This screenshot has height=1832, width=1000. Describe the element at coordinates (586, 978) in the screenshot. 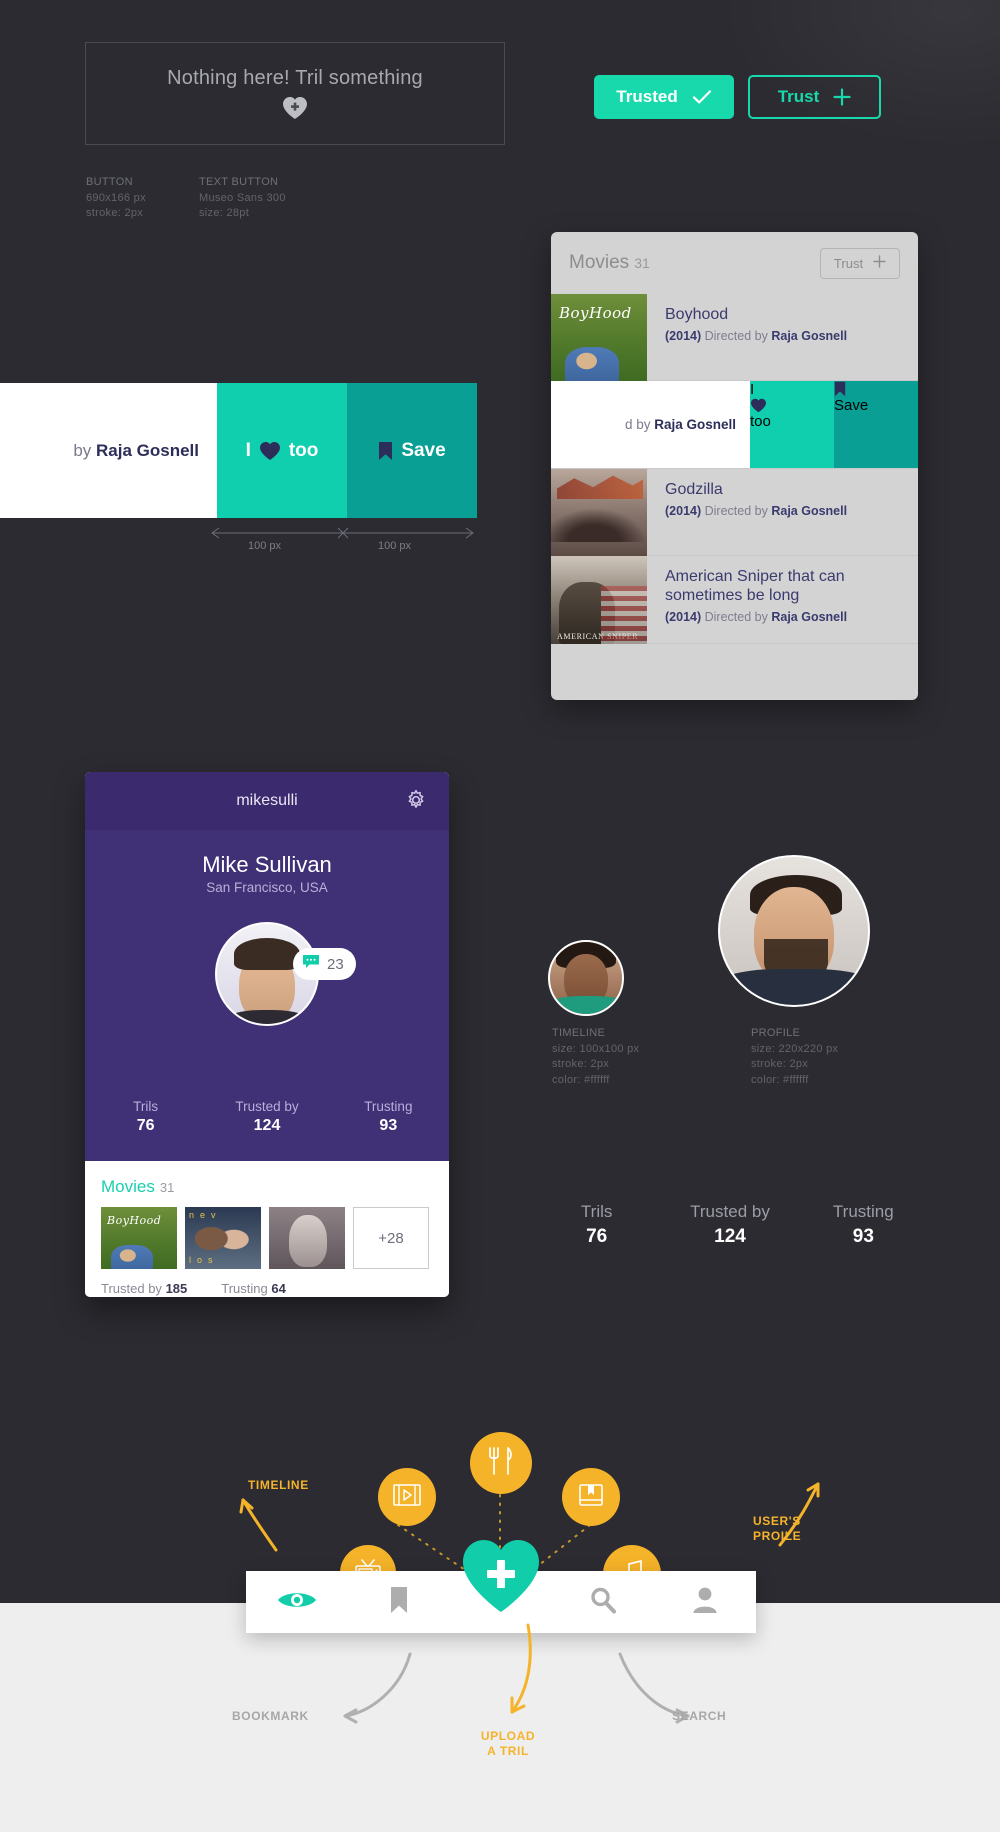

I see `timeline-avatar` at that location.